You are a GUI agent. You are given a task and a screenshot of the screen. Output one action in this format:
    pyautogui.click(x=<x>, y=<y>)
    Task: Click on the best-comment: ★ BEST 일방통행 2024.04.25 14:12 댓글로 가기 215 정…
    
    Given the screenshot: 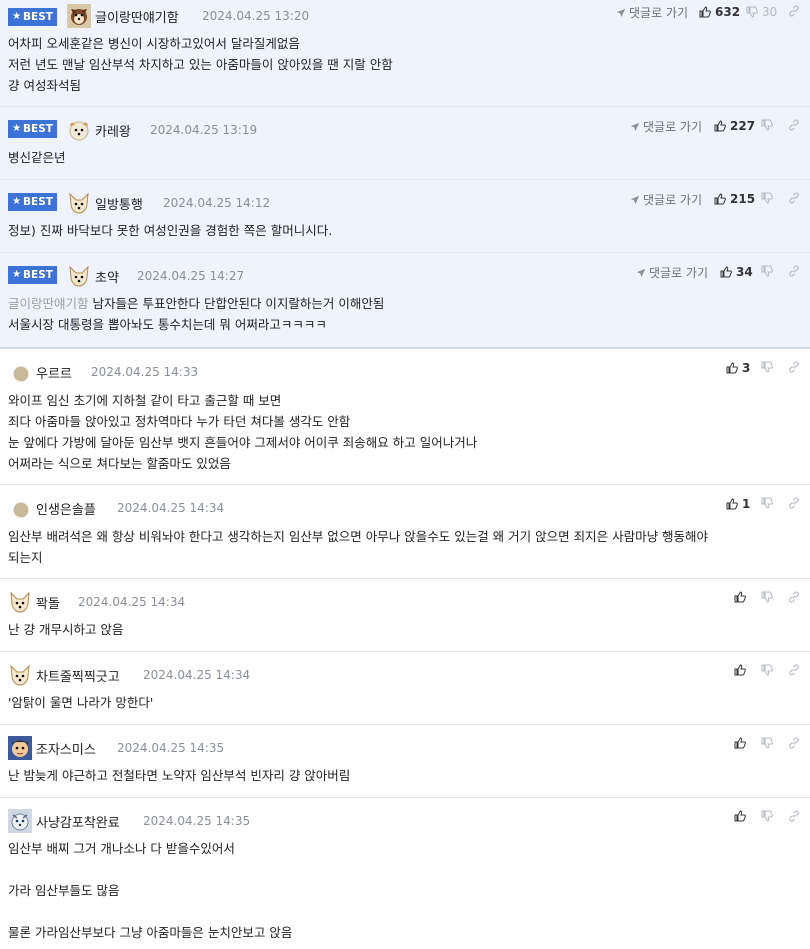 What is the action you would take?
    pyautogui.click(x=405, y=216)
    